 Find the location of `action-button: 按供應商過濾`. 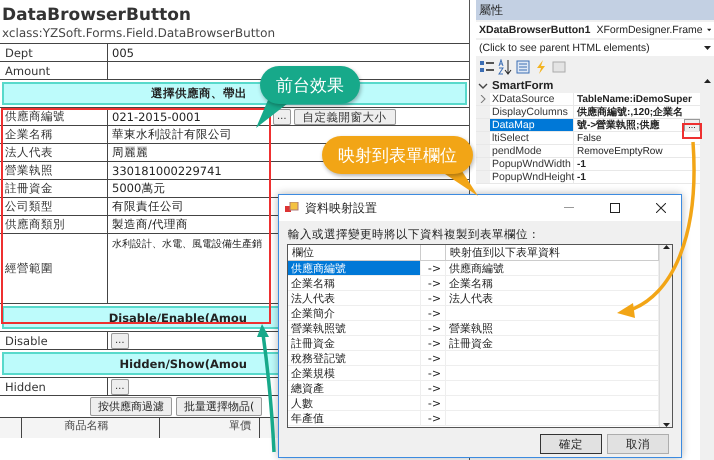

action-button: 按供應商過濾 is located at coordinates (131, 406).